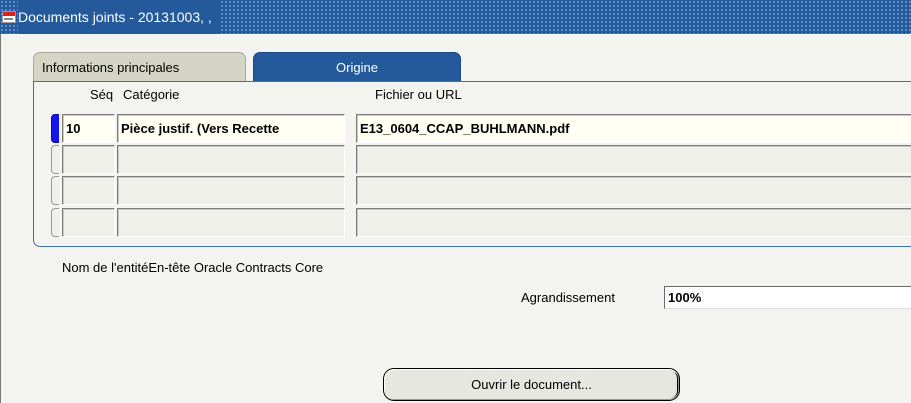 This screenshot has width=911, height=403. What do you see at coordinates (139, 66) in the screenshot?
I see `tab-informations-principales: Informations principales` at bounding box center [139, 66].